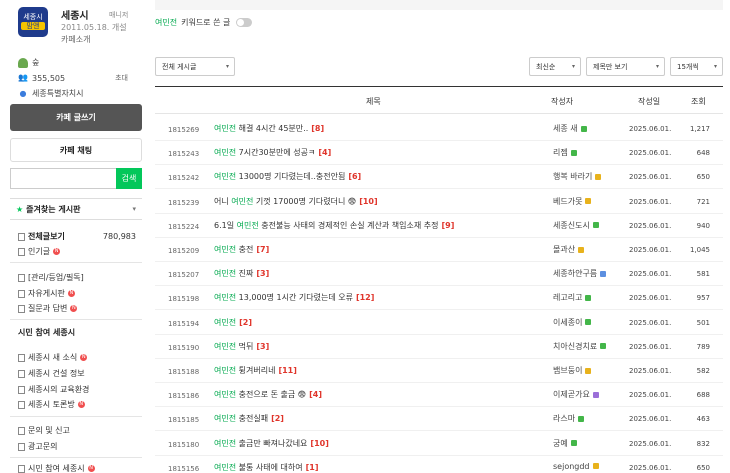 The width and height of the screenshot is (730, 473). Describe the element at coordinates (241, 346) in the screenshot. I see `post-title-link: 여민전 먹뒤 [3]` at that location.